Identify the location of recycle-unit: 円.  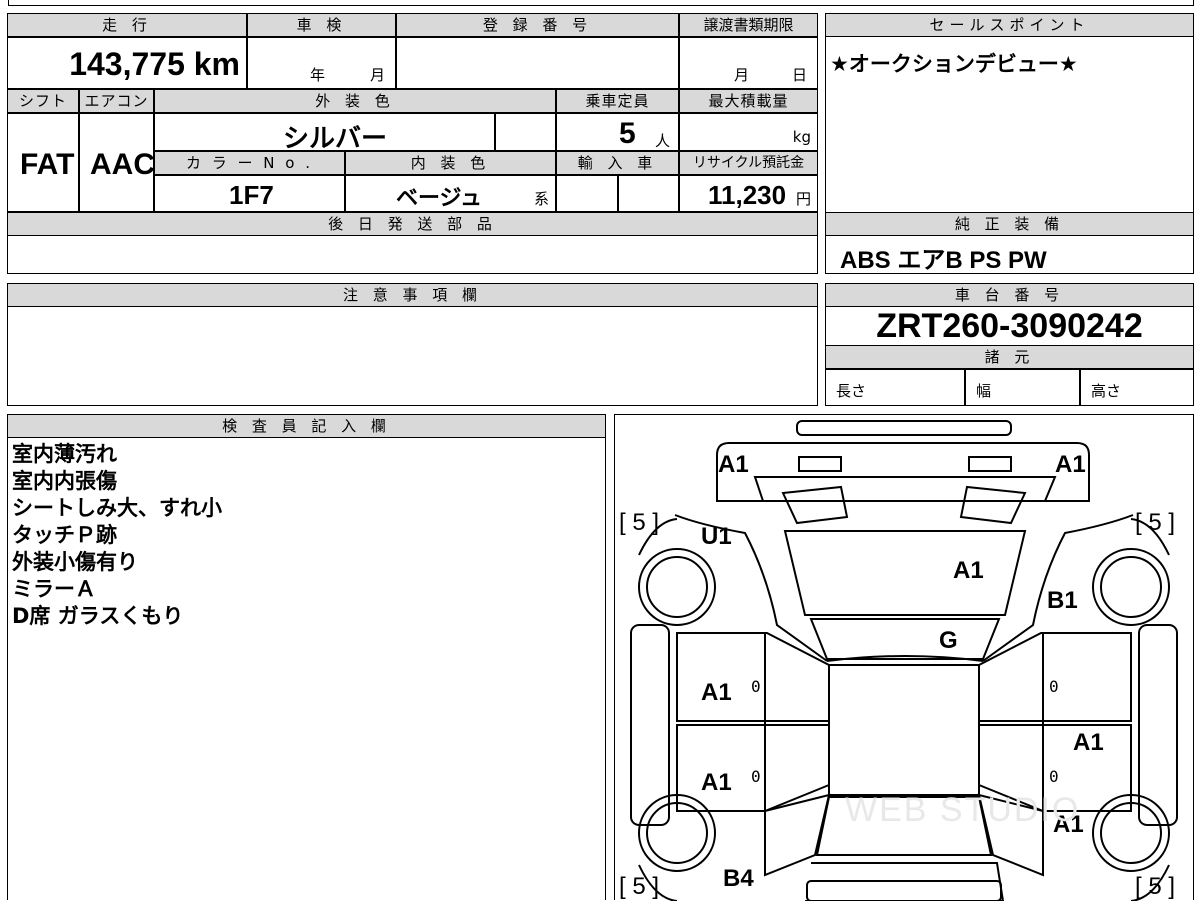
(803, 199).